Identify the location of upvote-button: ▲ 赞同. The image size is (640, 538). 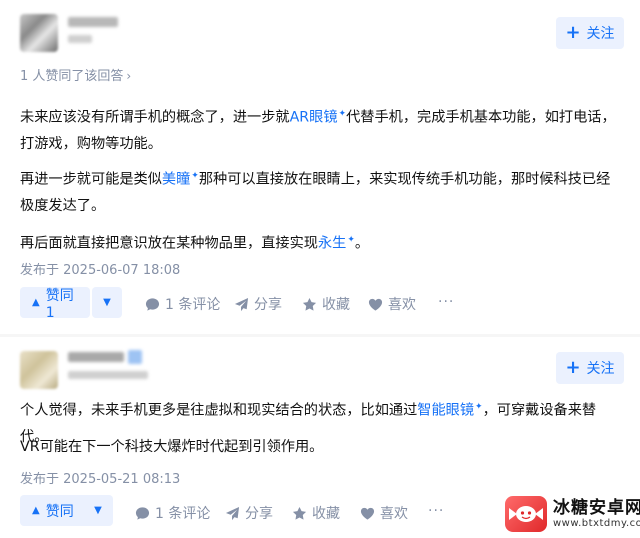
(55, 510).